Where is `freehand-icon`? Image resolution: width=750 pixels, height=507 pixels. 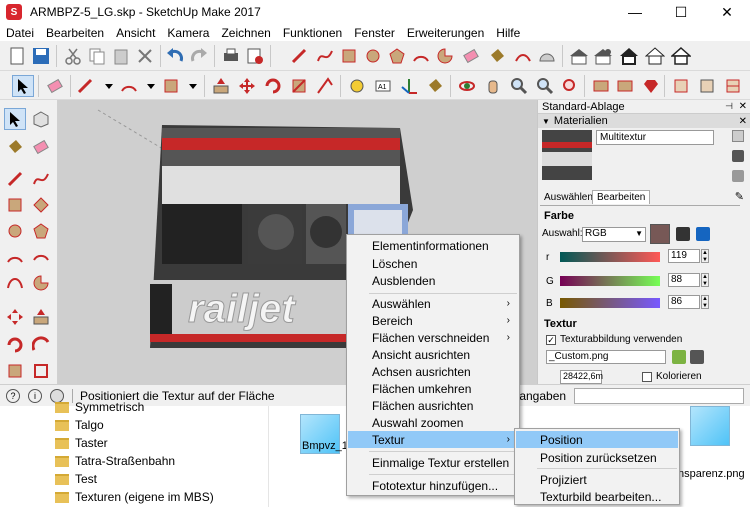 freehand-icon is located at coordinates (325, 56).